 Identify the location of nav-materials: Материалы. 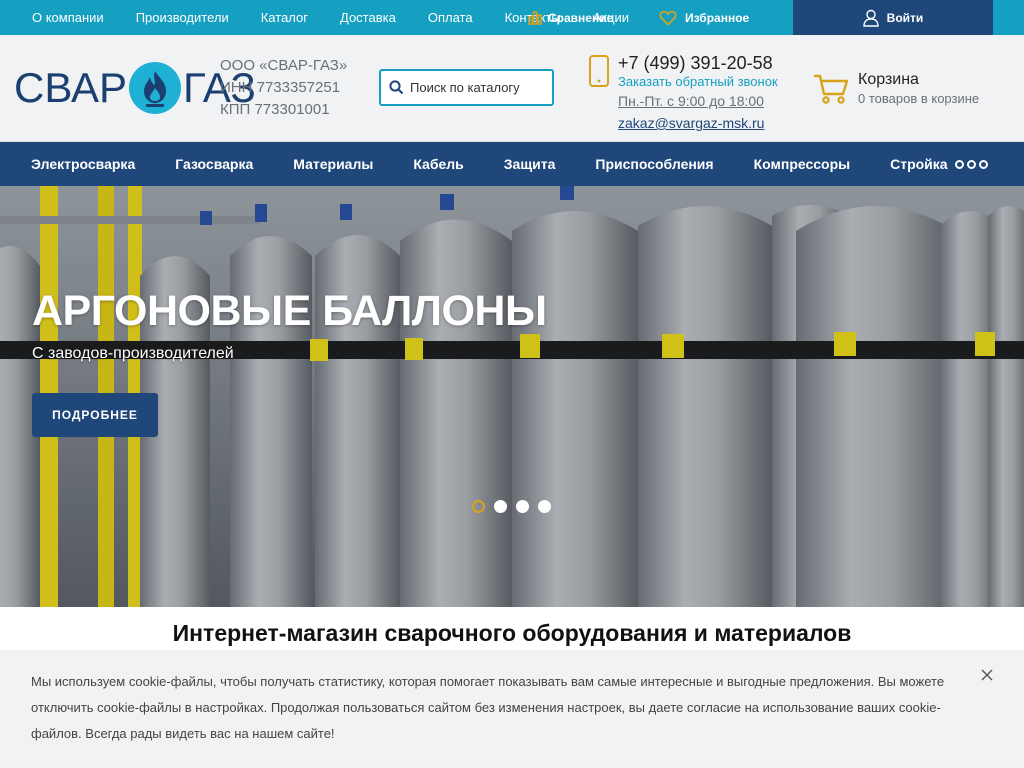
(333, 164).